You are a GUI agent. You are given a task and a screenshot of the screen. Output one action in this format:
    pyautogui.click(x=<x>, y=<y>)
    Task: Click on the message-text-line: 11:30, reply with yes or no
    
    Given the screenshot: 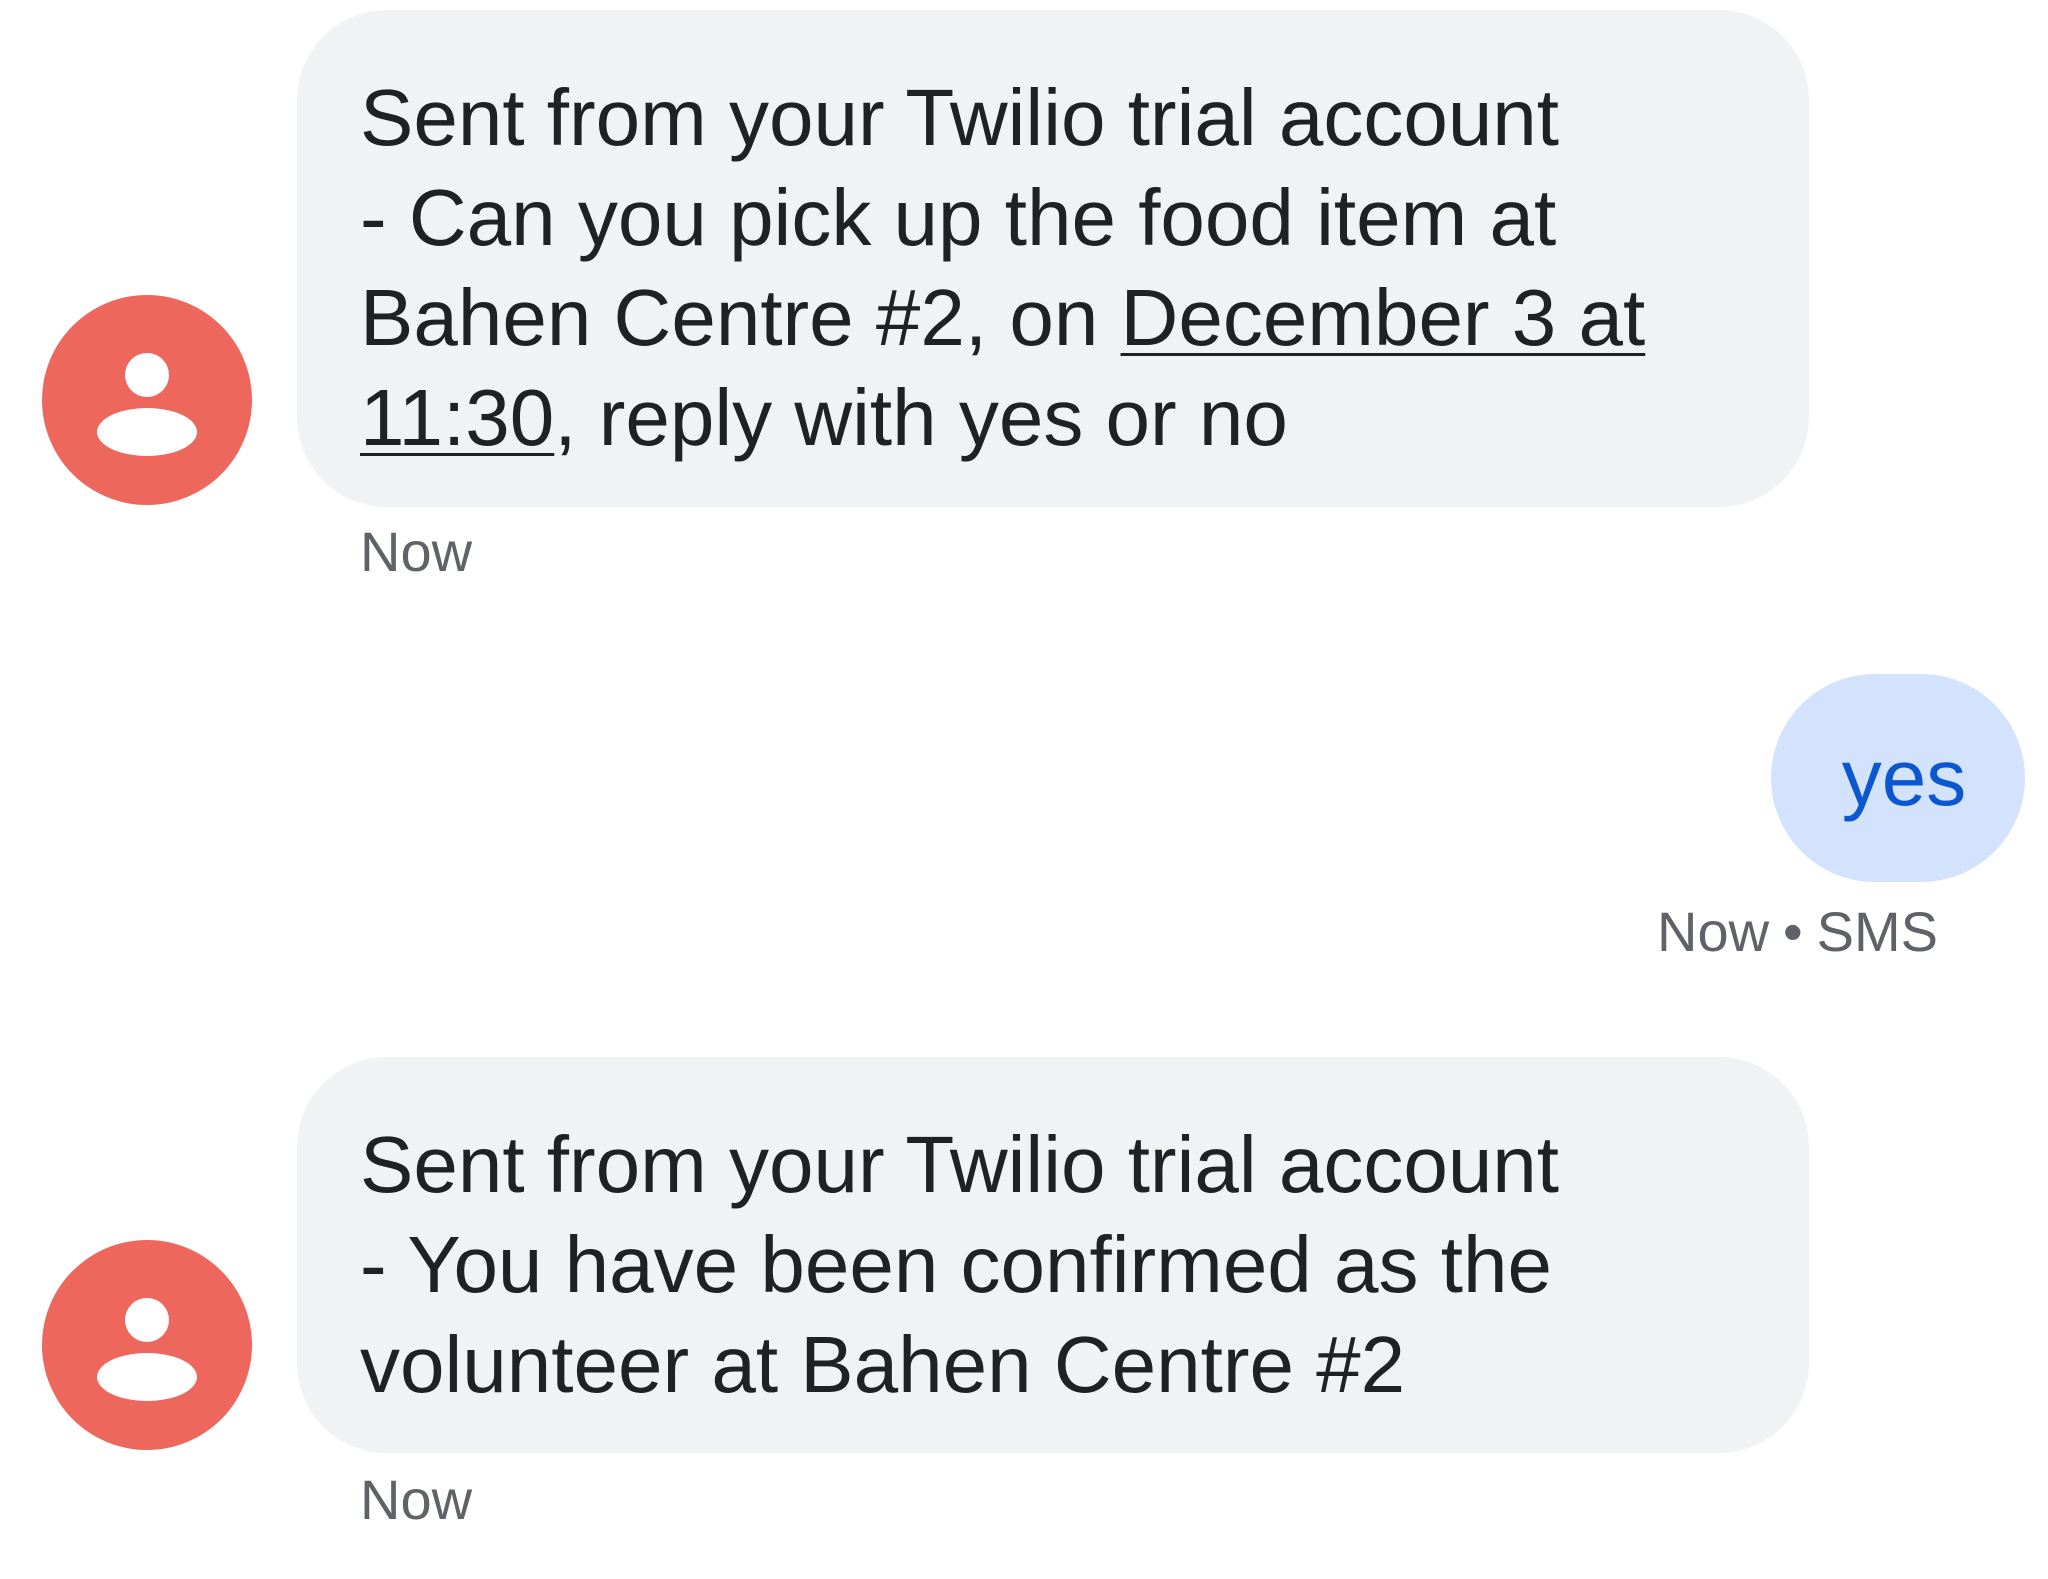 What is the action you would take?
    pyautogui.click(x=1054, y=418)
    